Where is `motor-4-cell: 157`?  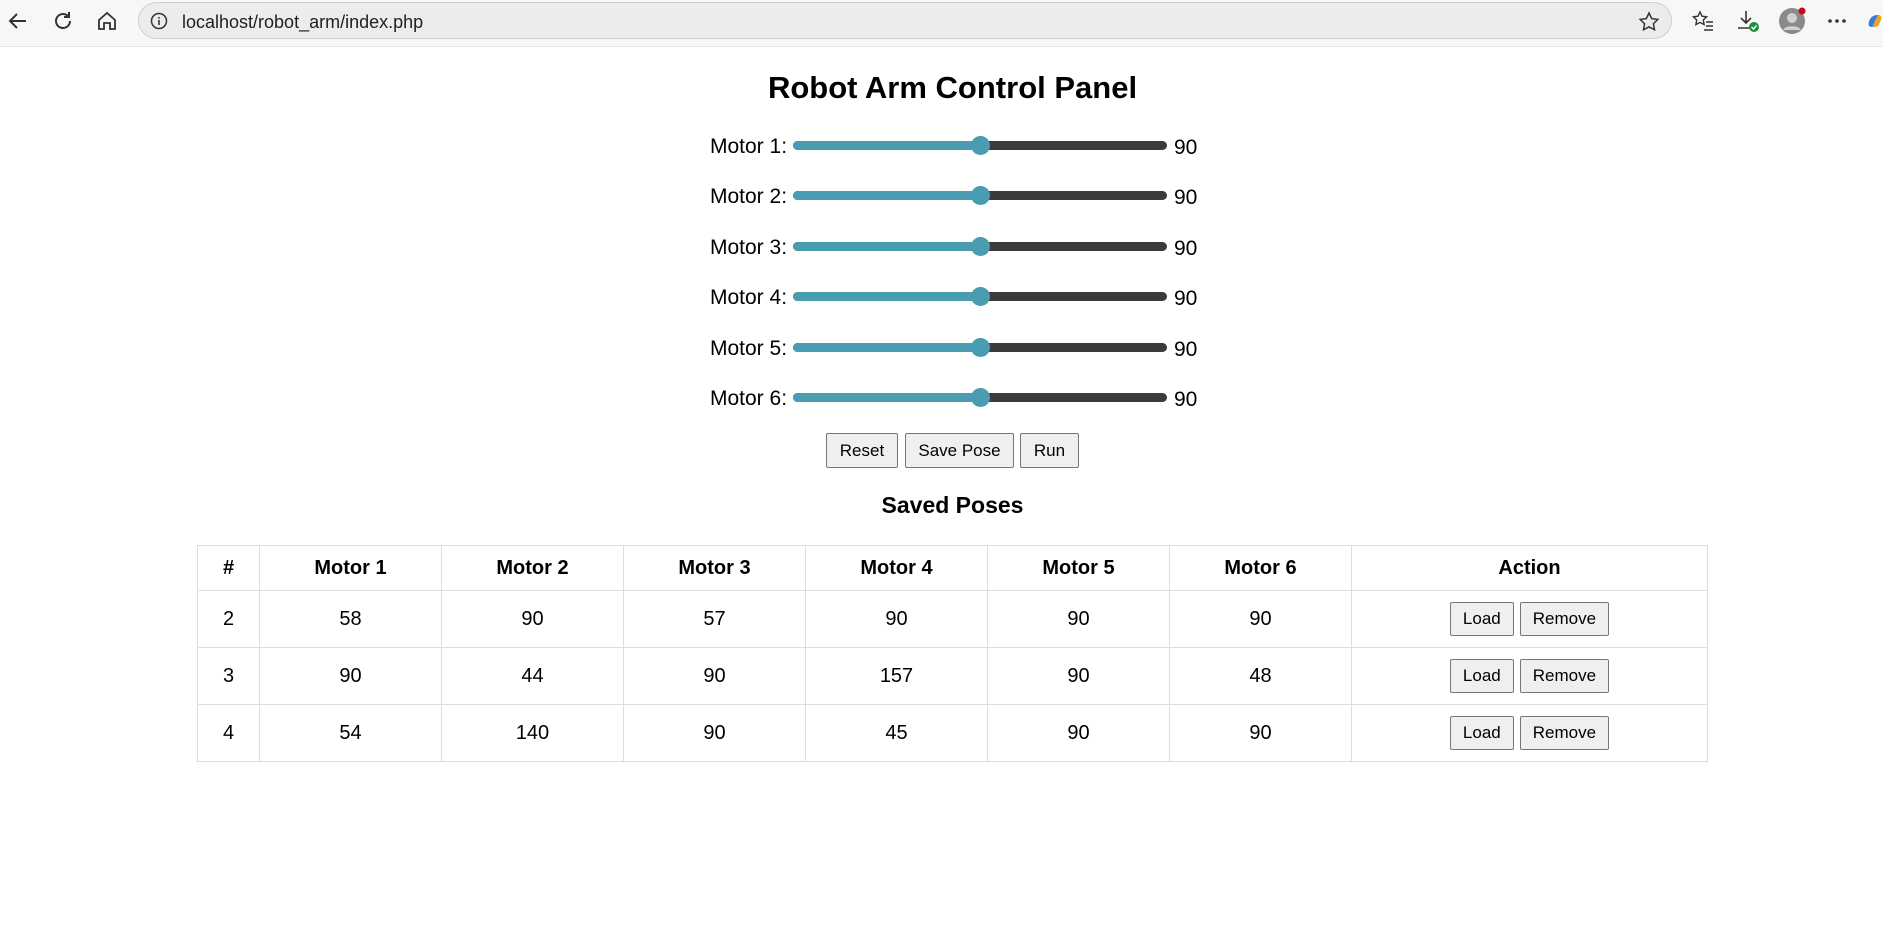
motor-4-cell: 157 is located at coordinates (896, 676).